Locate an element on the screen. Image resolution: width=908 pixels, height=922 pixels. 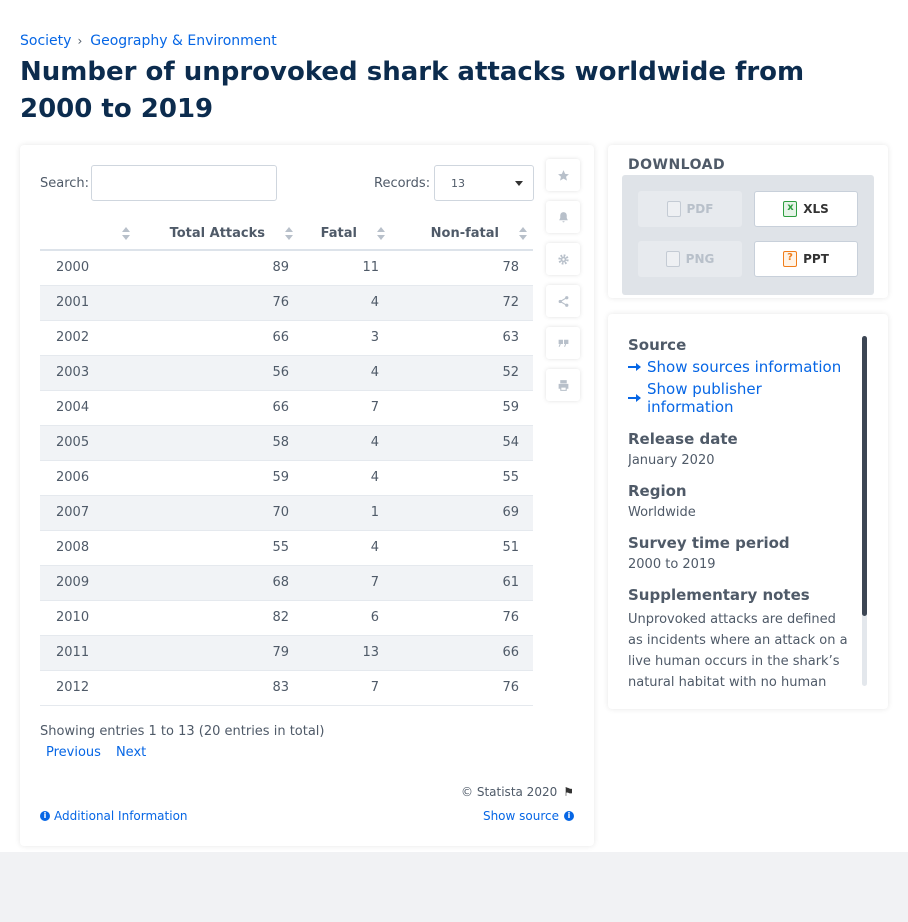
column-header-total-attacks: Total Attacks is located at coordinates (217, 234).